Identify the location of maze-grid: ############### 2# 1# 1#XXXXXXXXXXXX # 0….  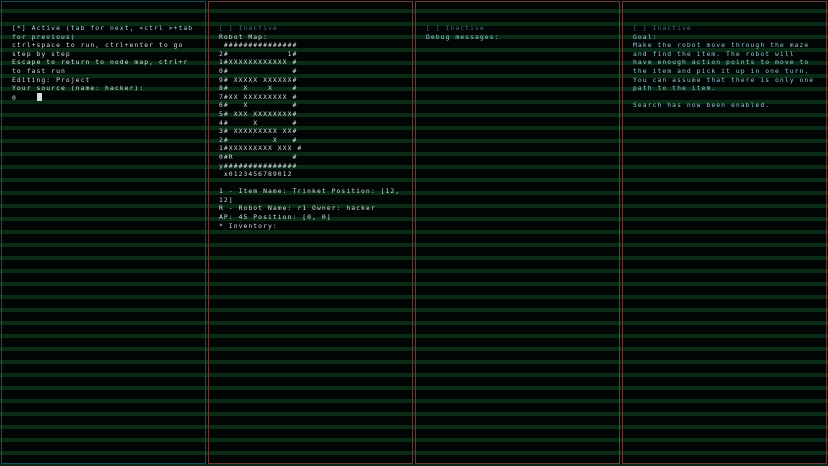
(310, 110).